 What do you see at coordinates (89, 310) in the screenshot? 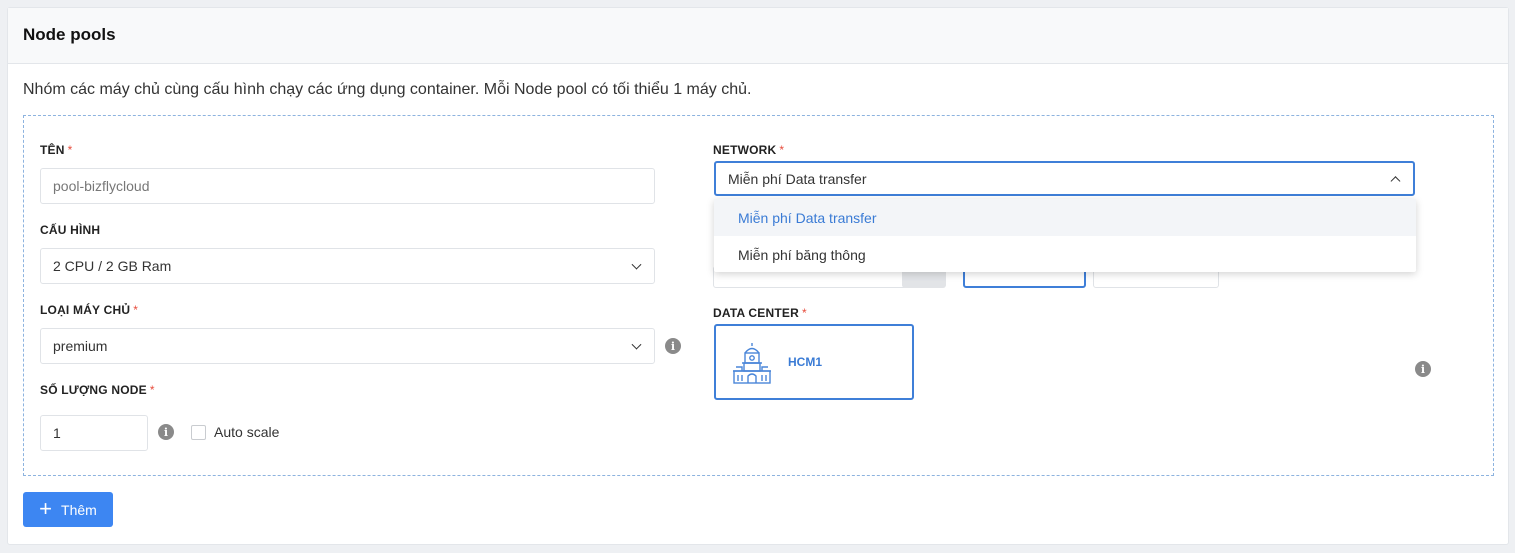
I see `server-type-label: LOẠI MÁY CHỦ *` at bounding box center [89, 310].